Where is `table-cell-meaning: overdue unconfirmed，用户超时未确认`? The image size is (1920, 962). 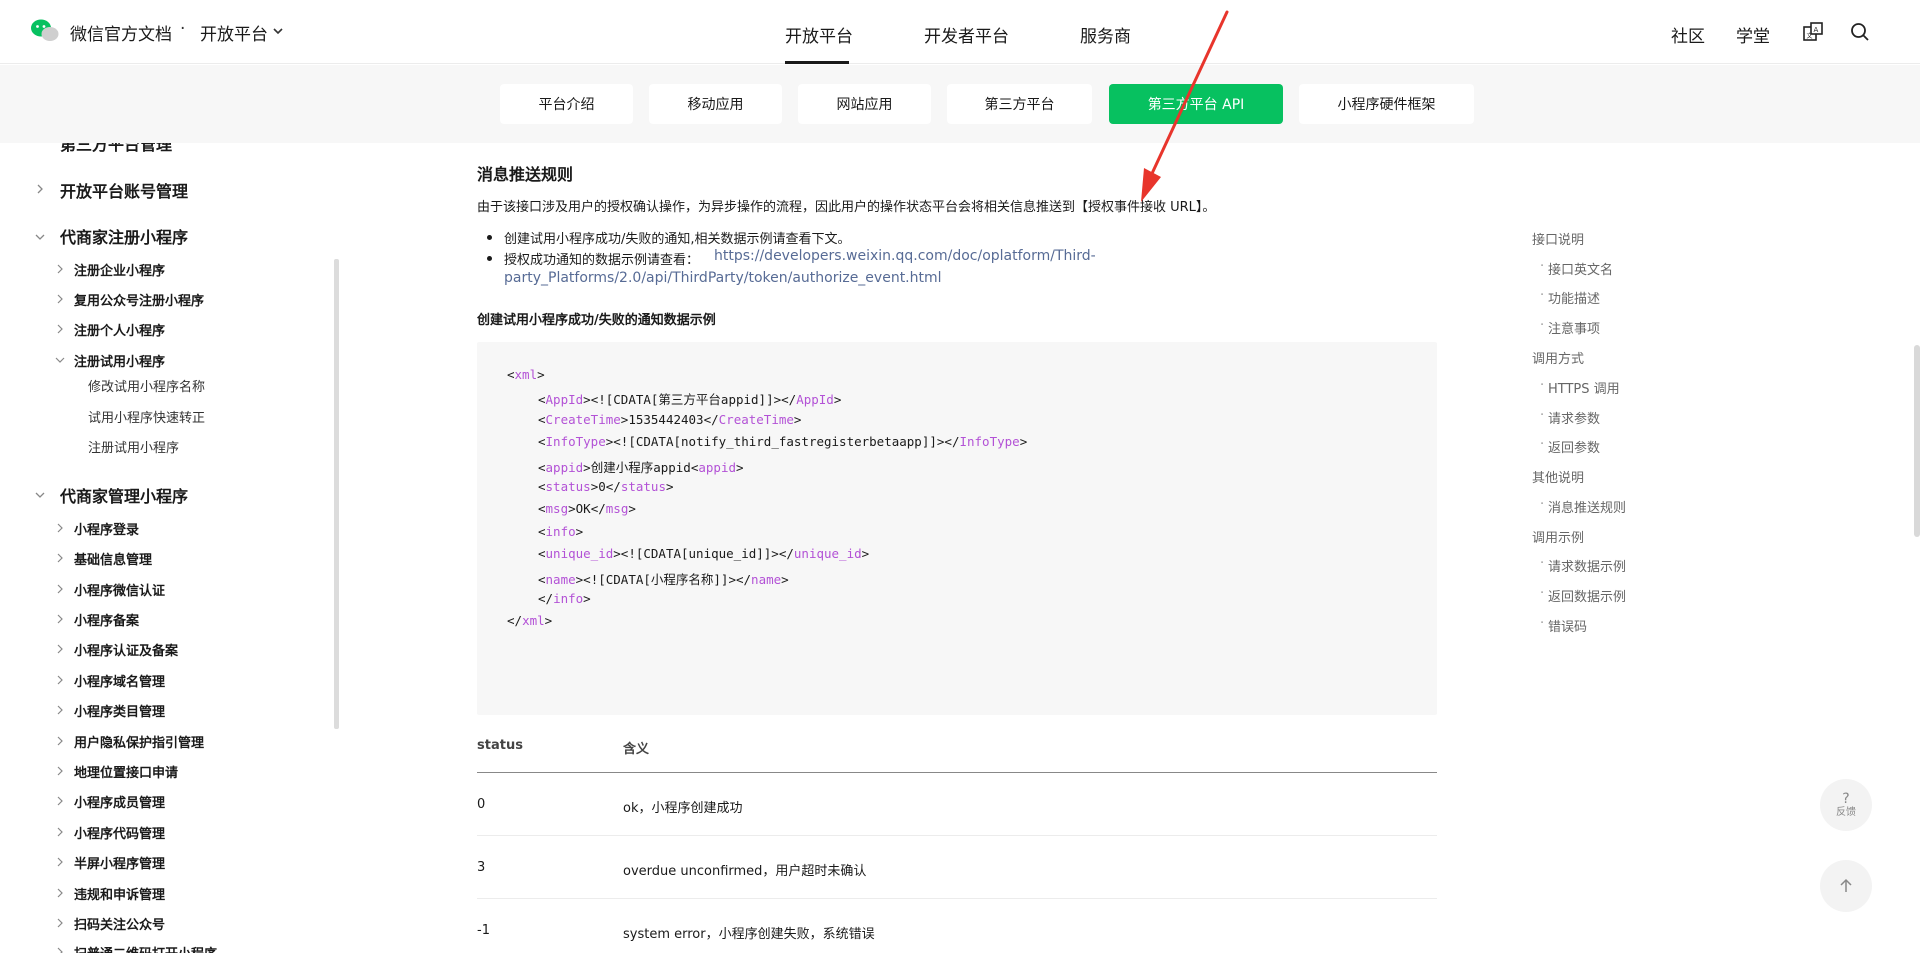
table-cell-meaning: overdue unconfirmed，用户超时未确认 is located at coordinates (745, 871).